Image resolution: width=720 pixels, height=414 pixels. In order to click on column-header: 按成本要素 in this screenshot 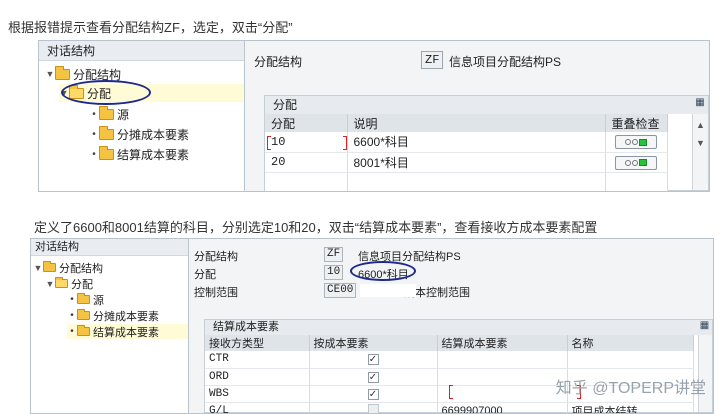, I will do `click(373, 343)`.